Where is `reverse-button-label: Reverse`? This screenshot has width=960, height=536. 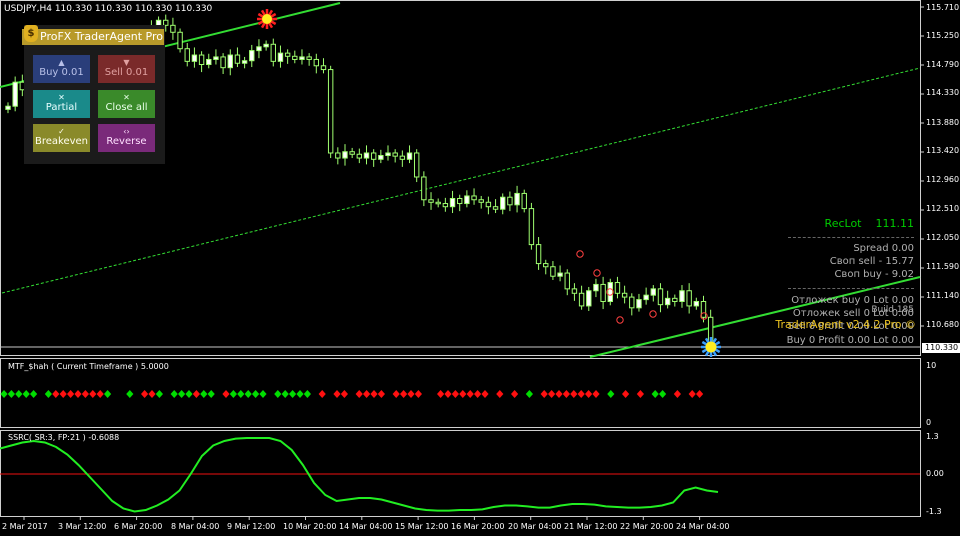 reverse-button-label: Reverse is located at coordinates (126, 141).